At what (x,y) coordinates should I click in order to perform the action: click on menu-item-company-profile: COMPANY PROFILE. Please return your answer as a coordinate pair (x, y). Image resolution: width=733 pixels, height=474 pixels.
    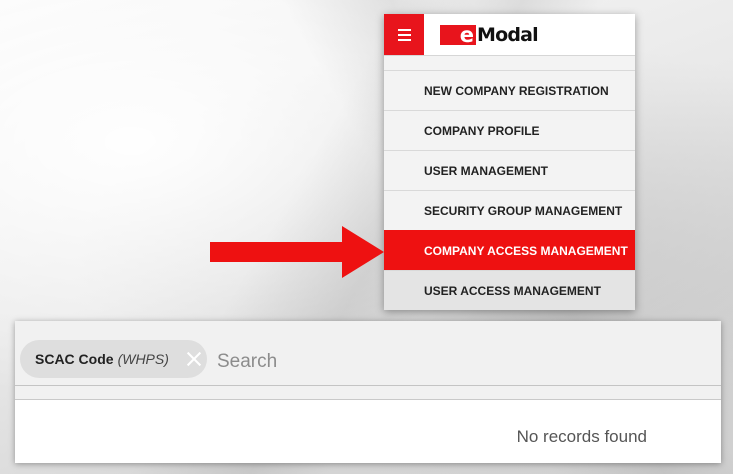
    Looking at the image, I should click on (509, 130).